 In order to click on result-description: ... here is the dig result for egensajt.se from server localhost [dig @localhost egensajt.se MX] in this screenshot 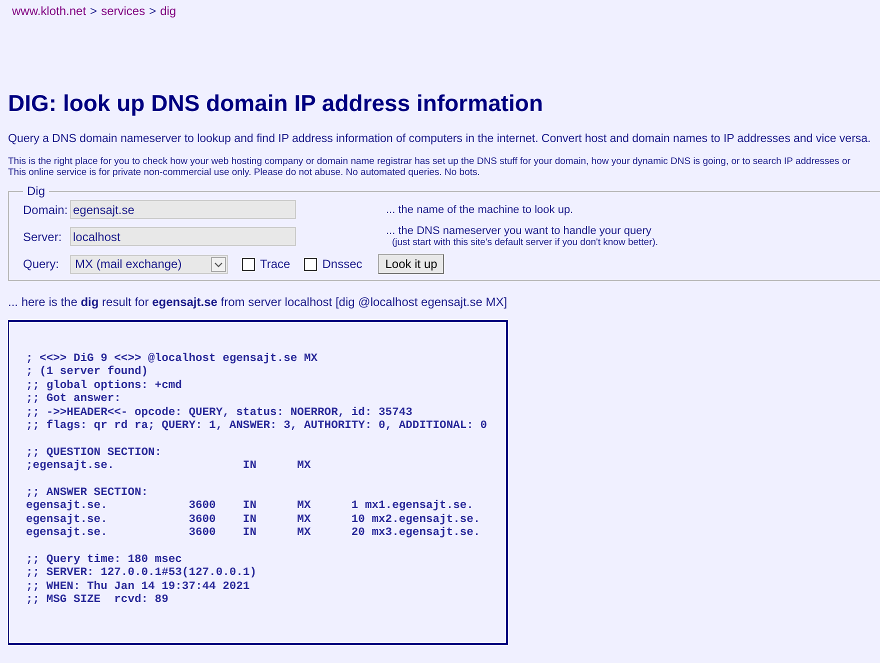, I will do `click(258, 302)`.